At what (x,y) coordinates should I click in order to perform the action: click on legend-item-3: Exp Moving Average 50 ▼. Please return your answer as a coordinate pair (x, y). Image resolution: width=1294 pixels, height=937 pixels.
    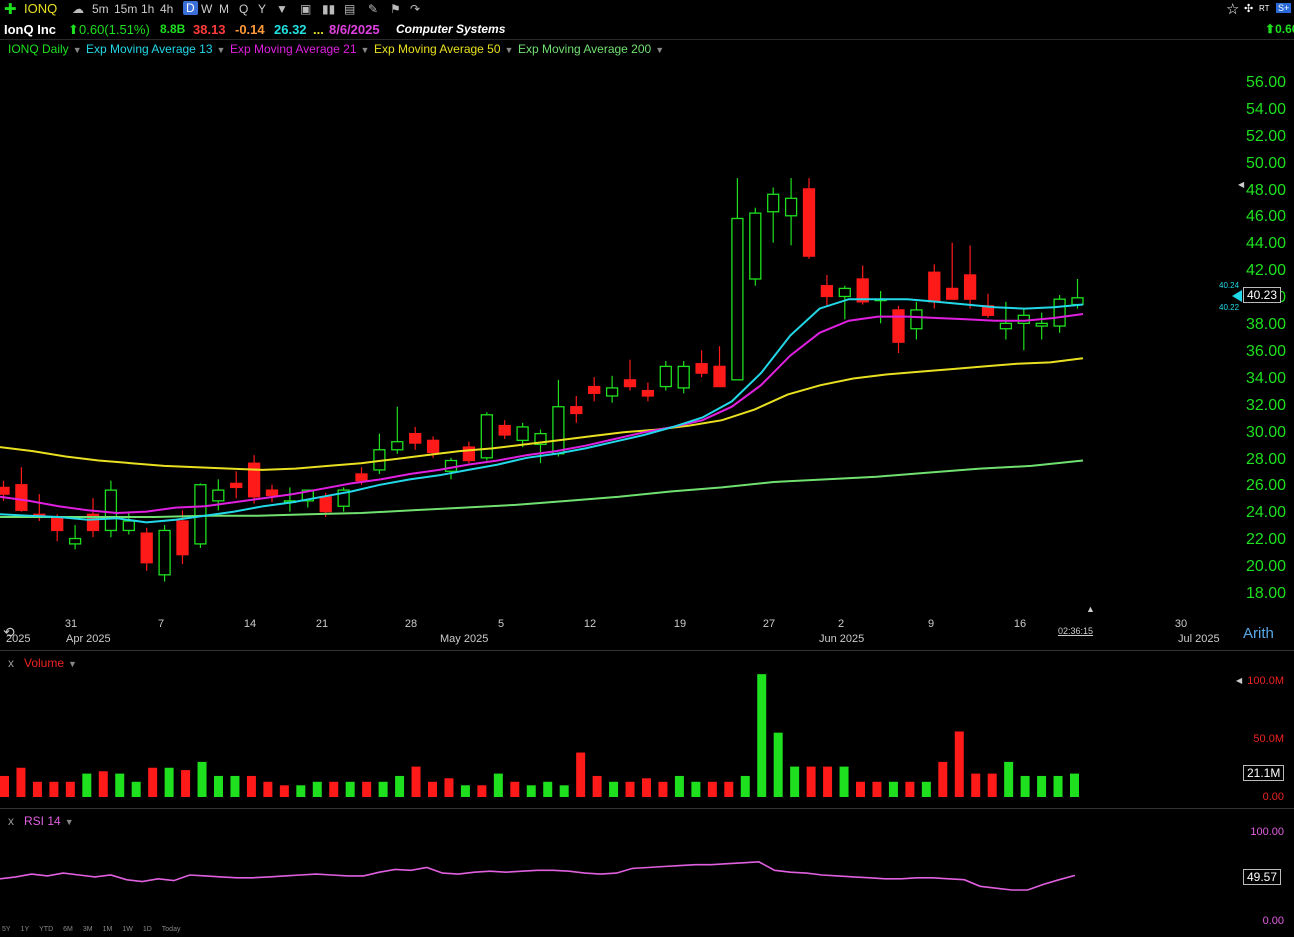
    Looking at the image, I should click on (443, 49).